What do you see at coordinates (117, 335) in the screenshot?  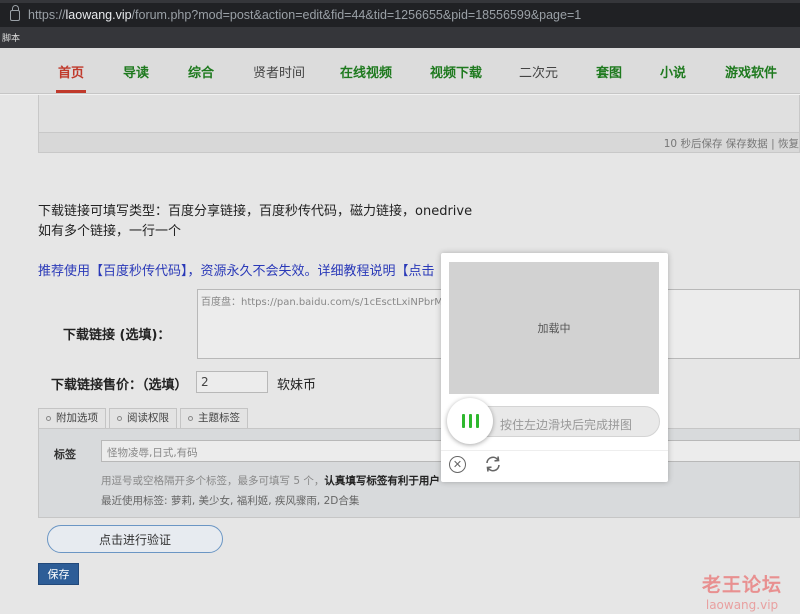 I see `download-link-label: 下载链接 (选填)：` at bounding box center [117, 335].